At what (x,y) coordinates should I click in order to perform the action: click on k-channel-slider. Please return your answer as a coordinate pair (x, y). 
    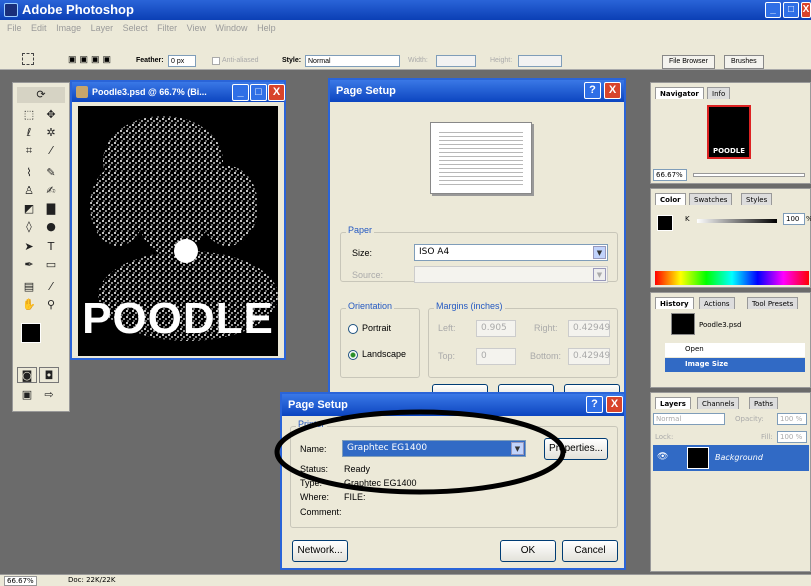
    Looking at the image, I should click on (737, 221).